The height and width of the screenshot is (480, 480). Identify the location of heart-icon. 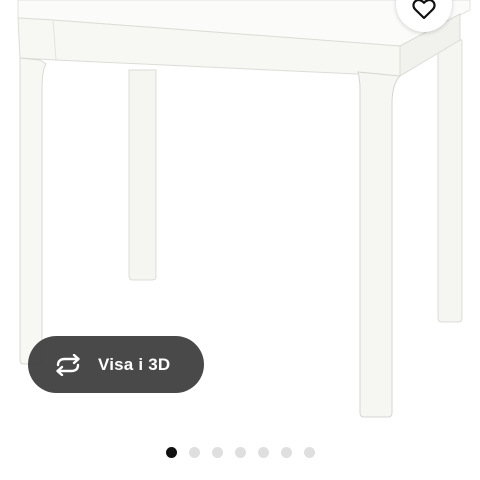
(424, 10).